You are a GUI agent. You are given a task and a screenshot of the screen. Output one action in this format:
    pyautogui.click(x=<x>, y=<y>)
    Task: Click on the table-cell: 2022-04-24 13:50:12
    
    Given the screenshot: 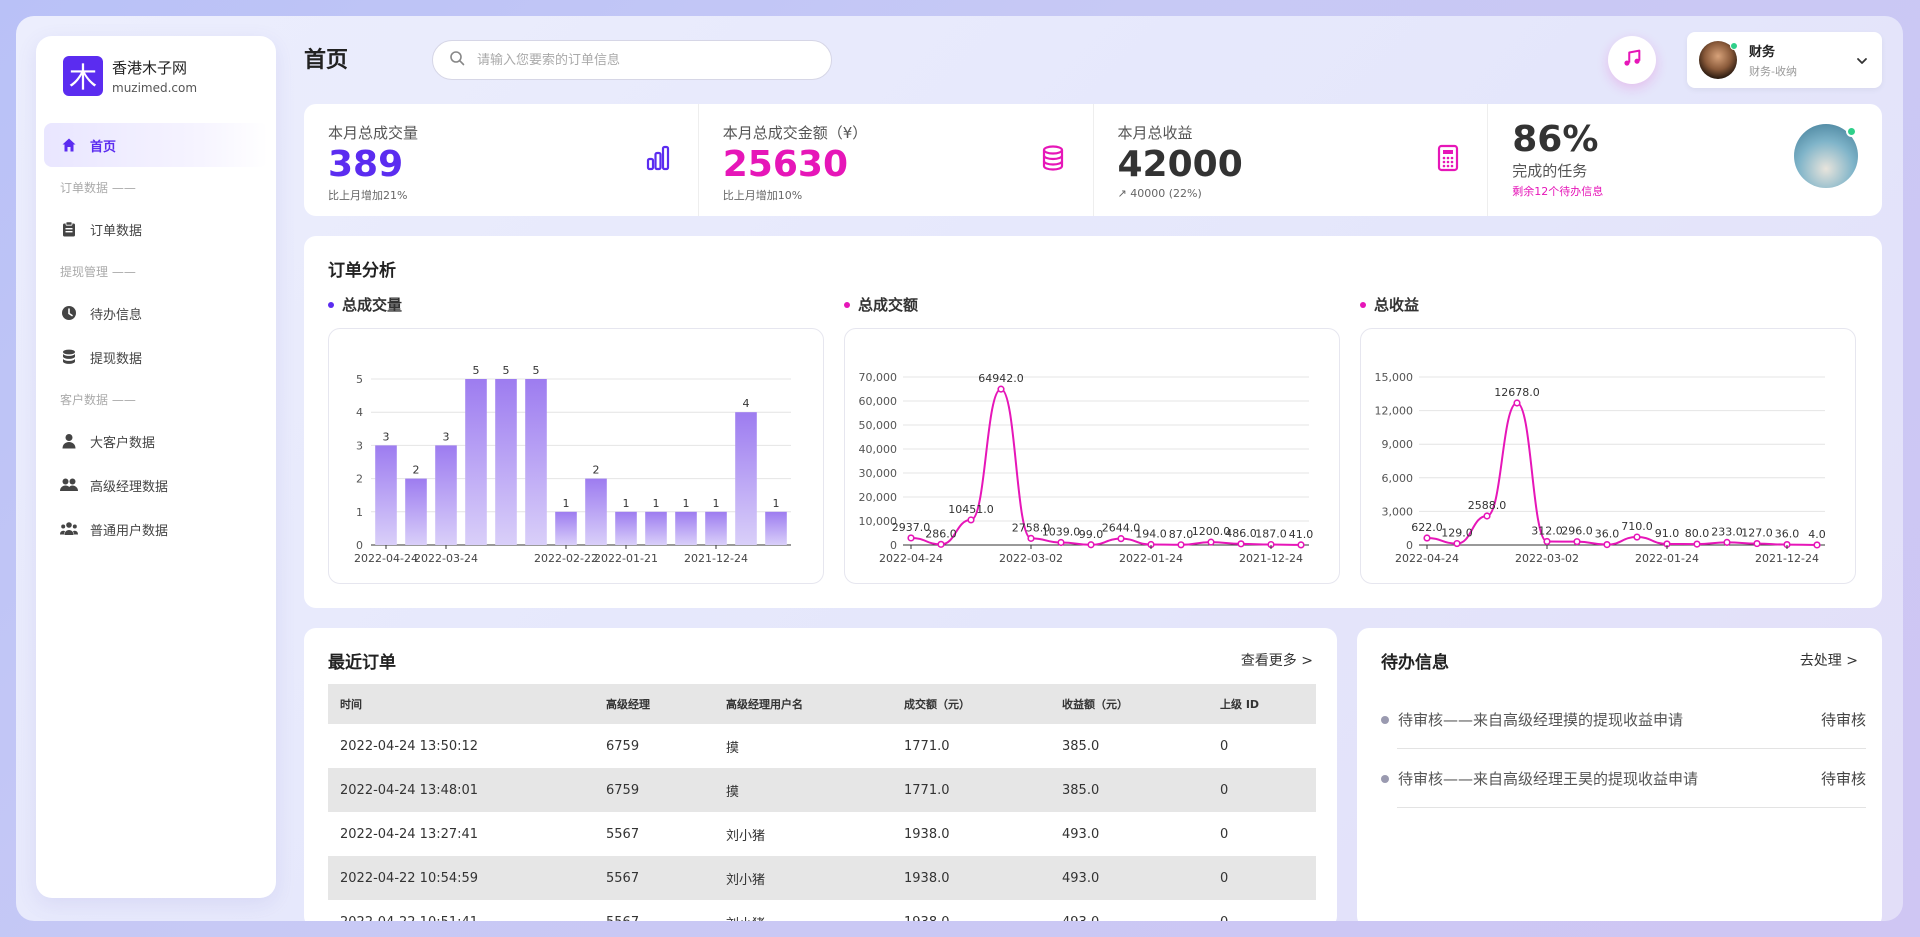 What is the action you would take?
    pyautogui.click(x=409, y=746)
    